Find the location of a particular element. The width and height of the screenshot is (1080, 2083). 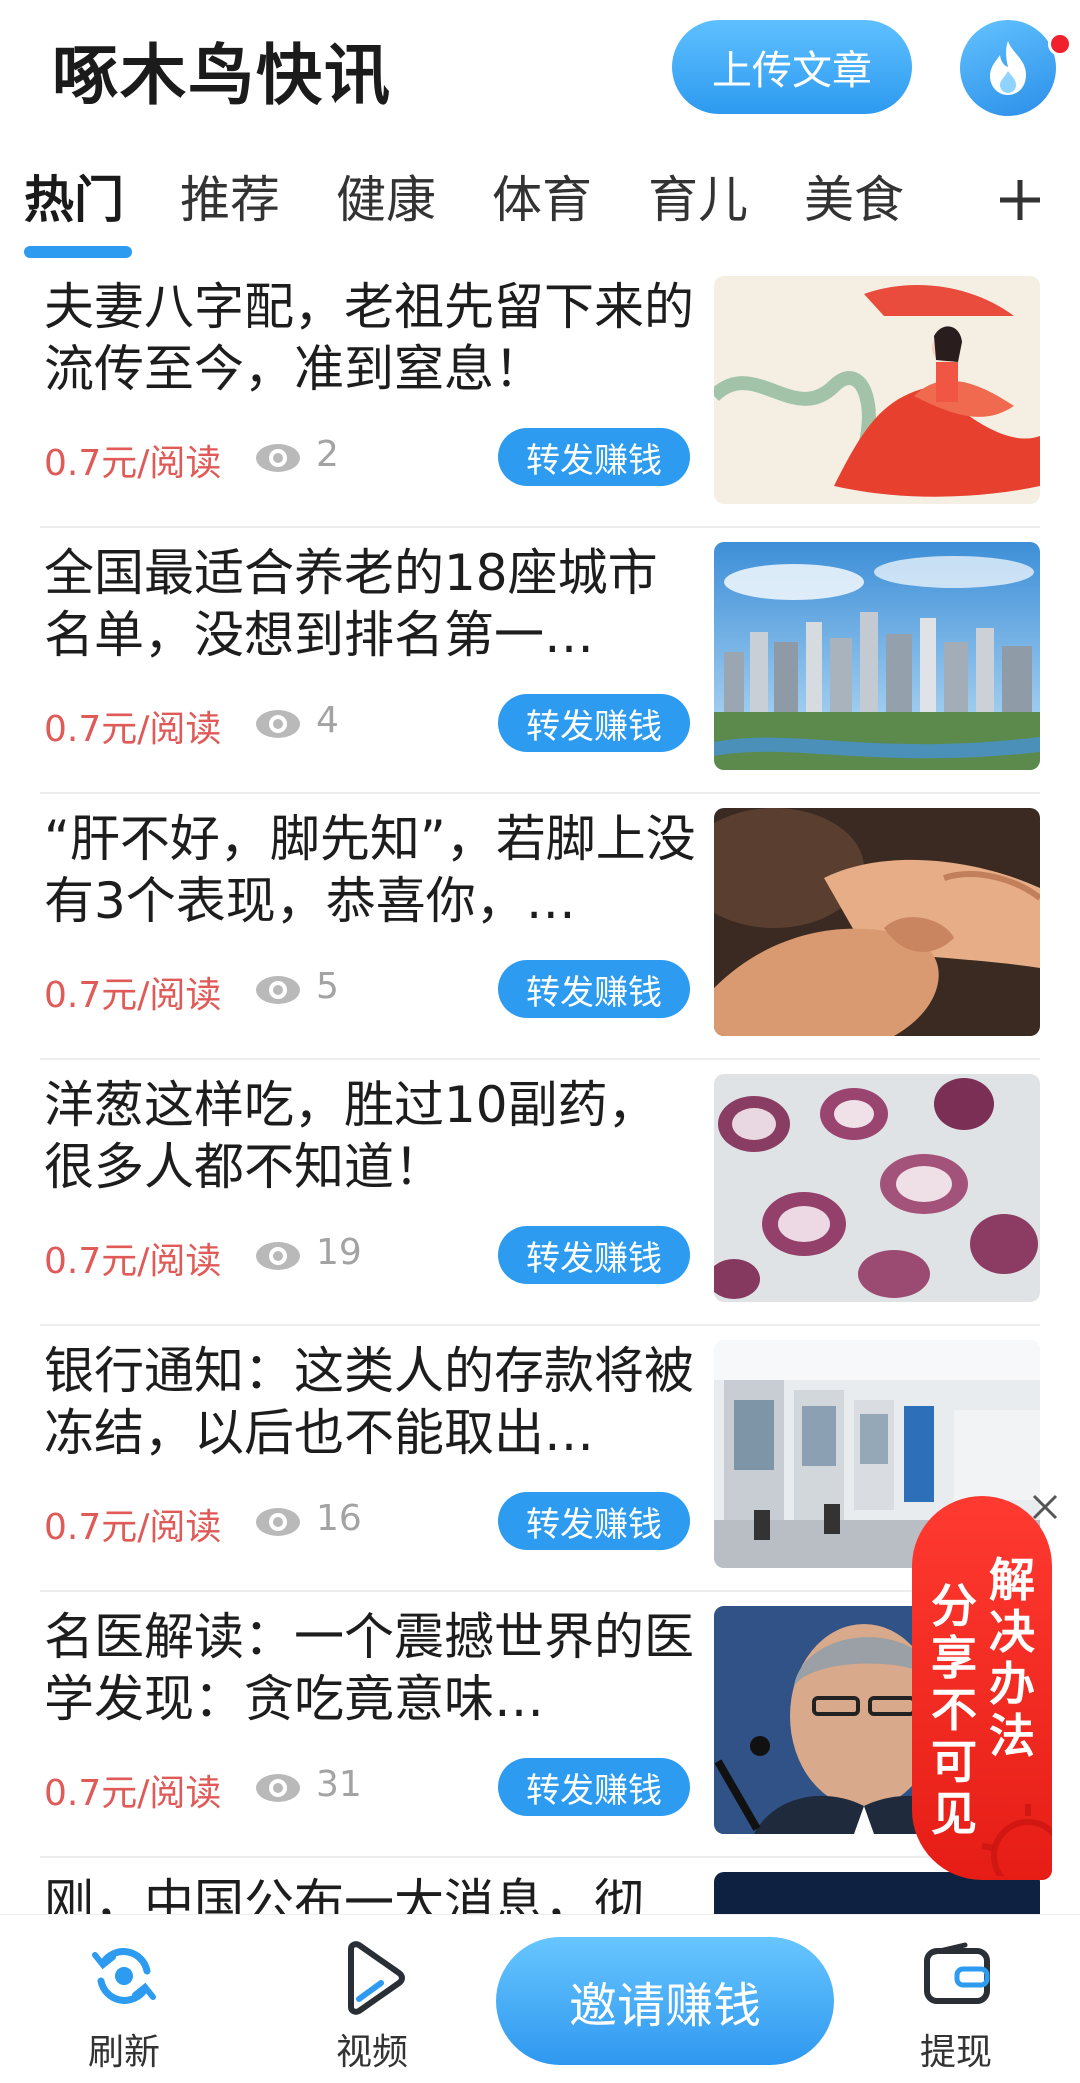

active-tab-indicator is located at coordinates (78, 252).